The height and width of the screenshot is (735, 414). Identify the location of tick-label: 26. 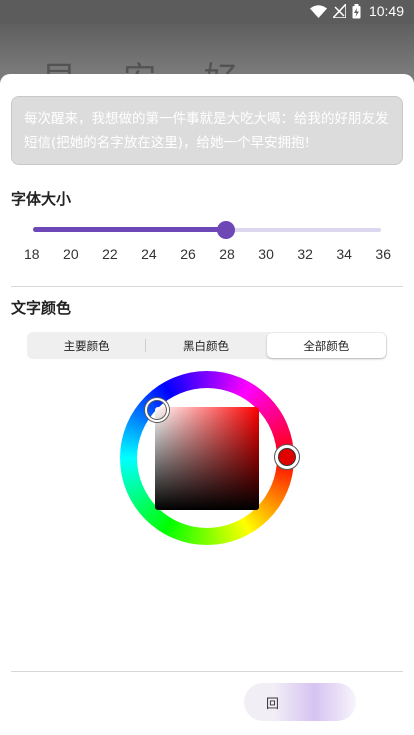
(188, 254).